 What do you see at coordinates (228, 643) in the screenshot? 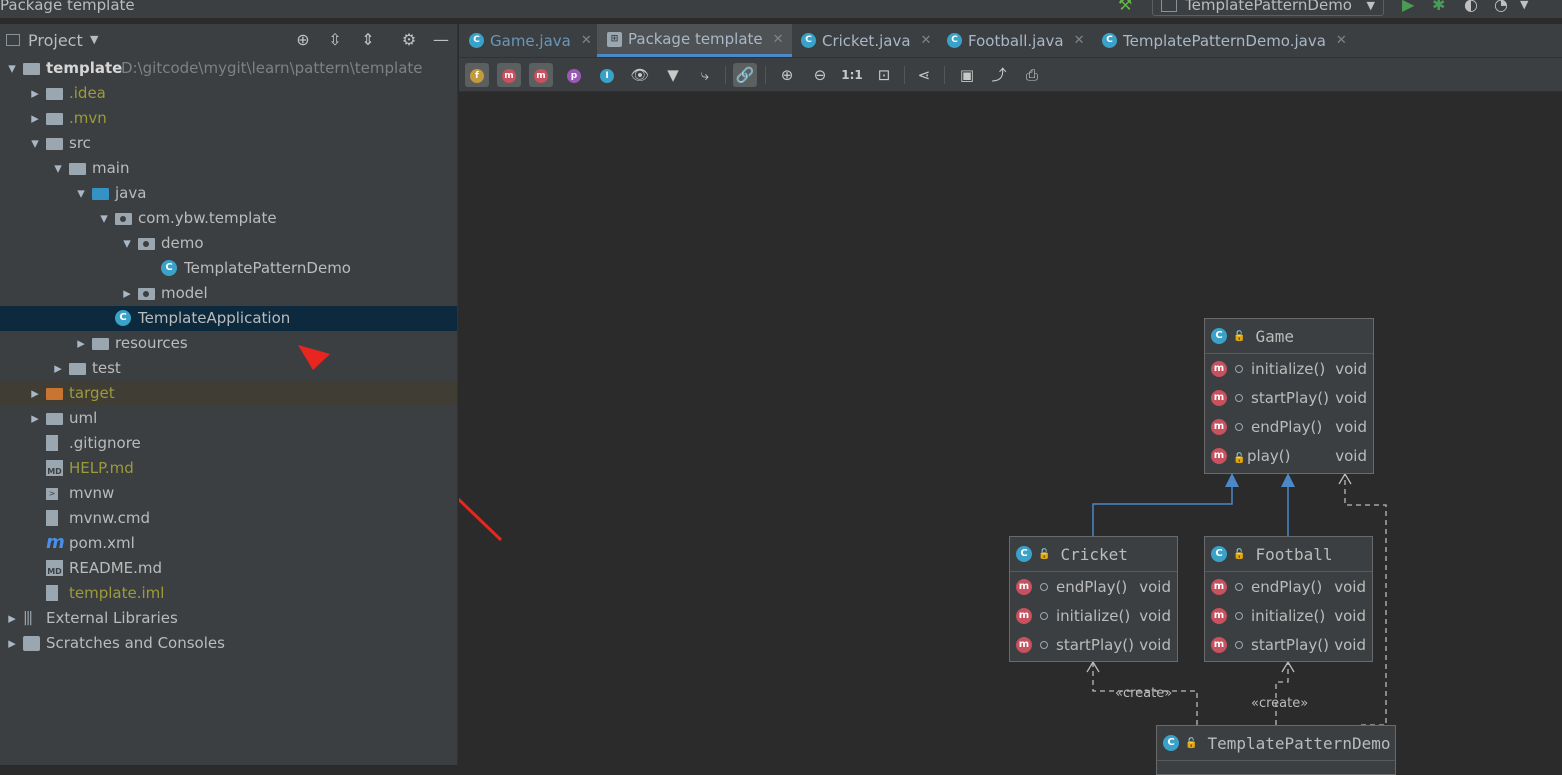
I see `tree-item: ▸ Scratches and Consoles` at bounding box center [228, 643].